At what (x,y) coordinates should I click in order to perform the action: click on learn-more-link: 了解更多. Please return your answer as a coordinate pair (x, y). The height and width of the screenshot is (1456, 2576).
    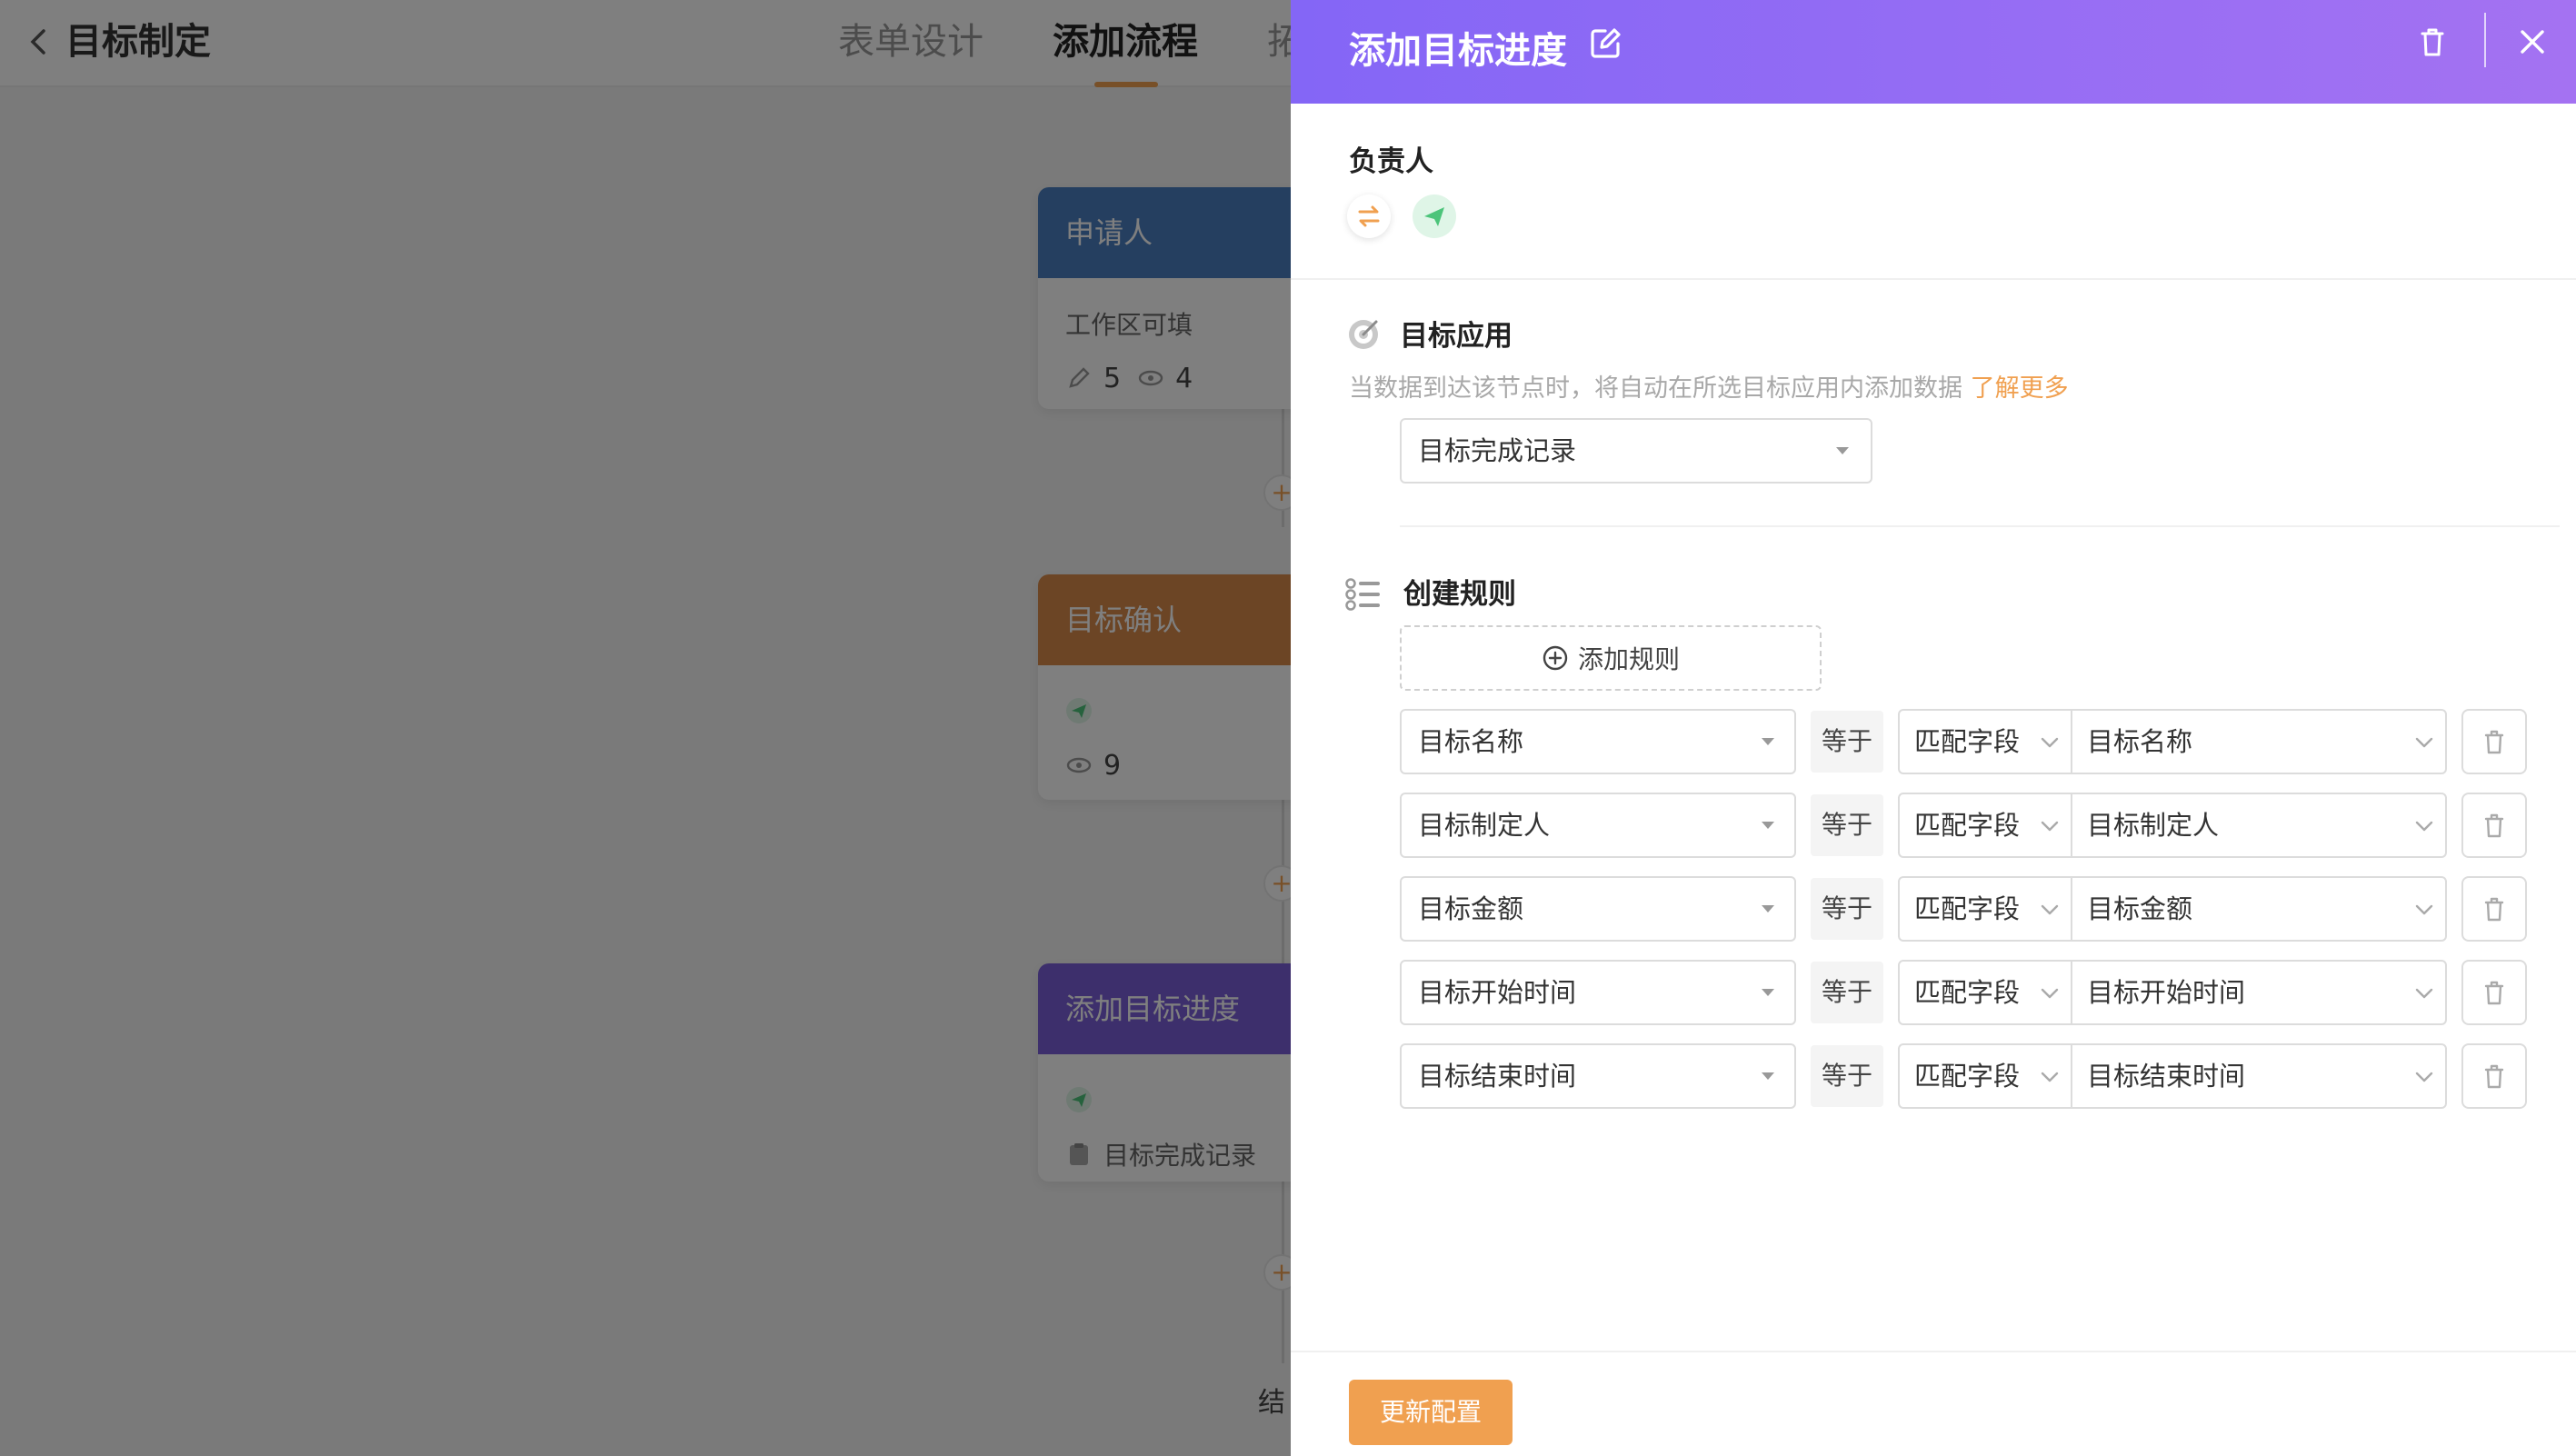
    Looking at the image, I should click on (2020, 389).